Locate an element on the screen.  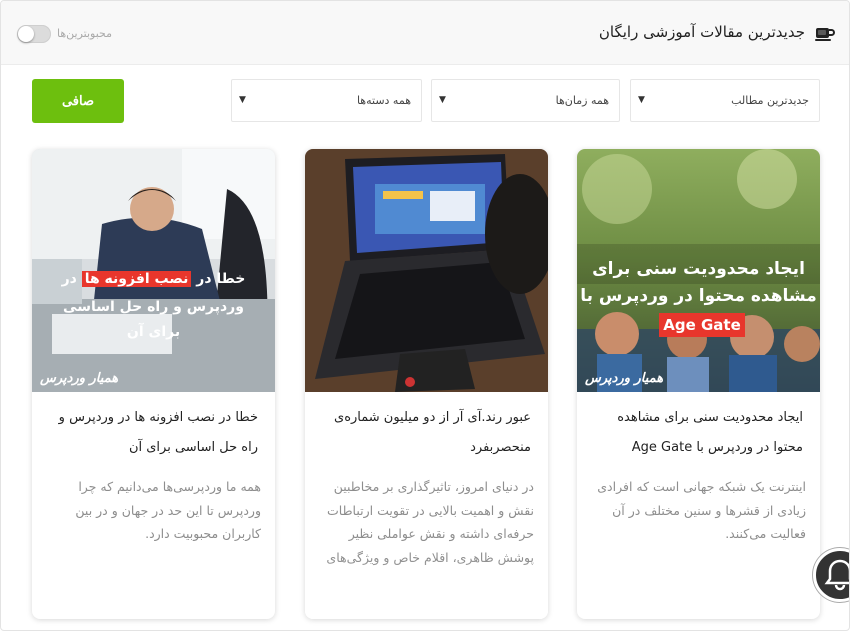
notification-bell-button is located at coordinates (831, 575).